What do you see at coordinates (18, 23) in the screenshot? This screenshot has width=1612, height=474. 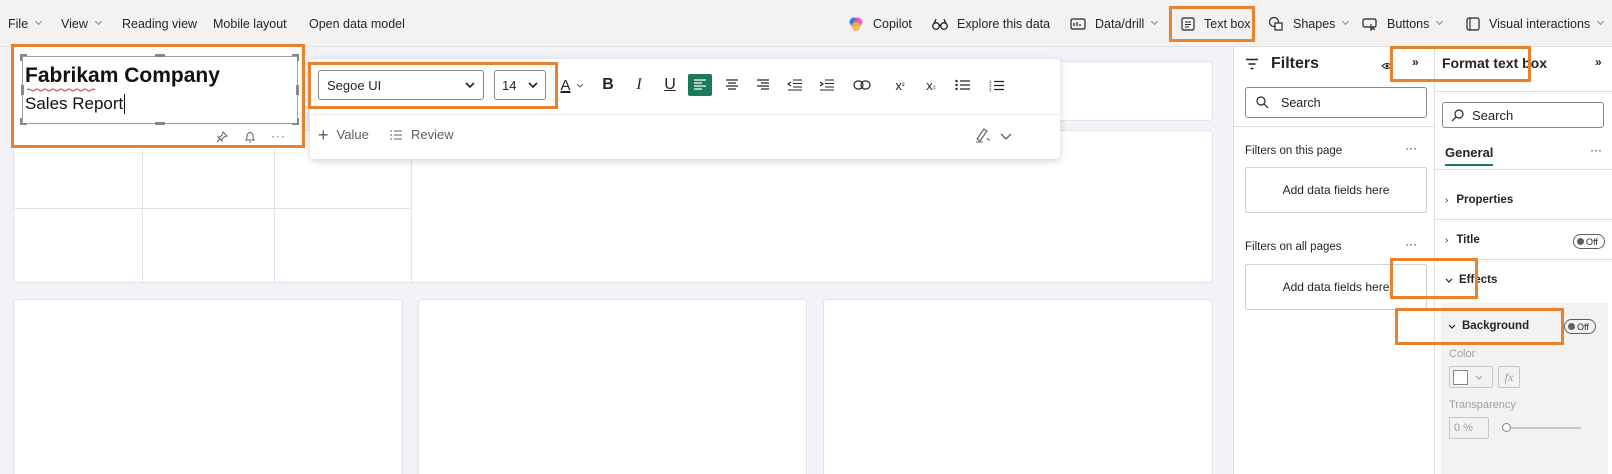 I see `file-menu-label: File` at bounding box center [18, 23].